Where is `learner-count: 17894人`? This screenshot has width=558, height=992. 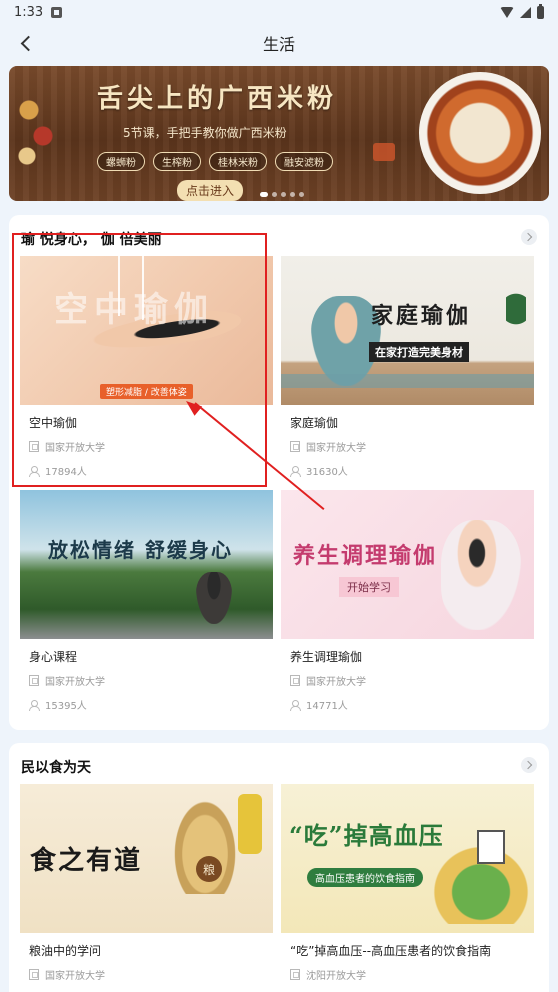 learner-count: 17894人 is located at coordinates (66, 472).